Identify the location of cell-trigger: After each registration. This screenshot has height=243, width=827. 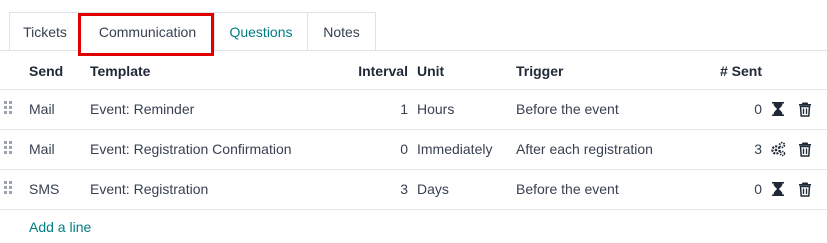
(584, 149).